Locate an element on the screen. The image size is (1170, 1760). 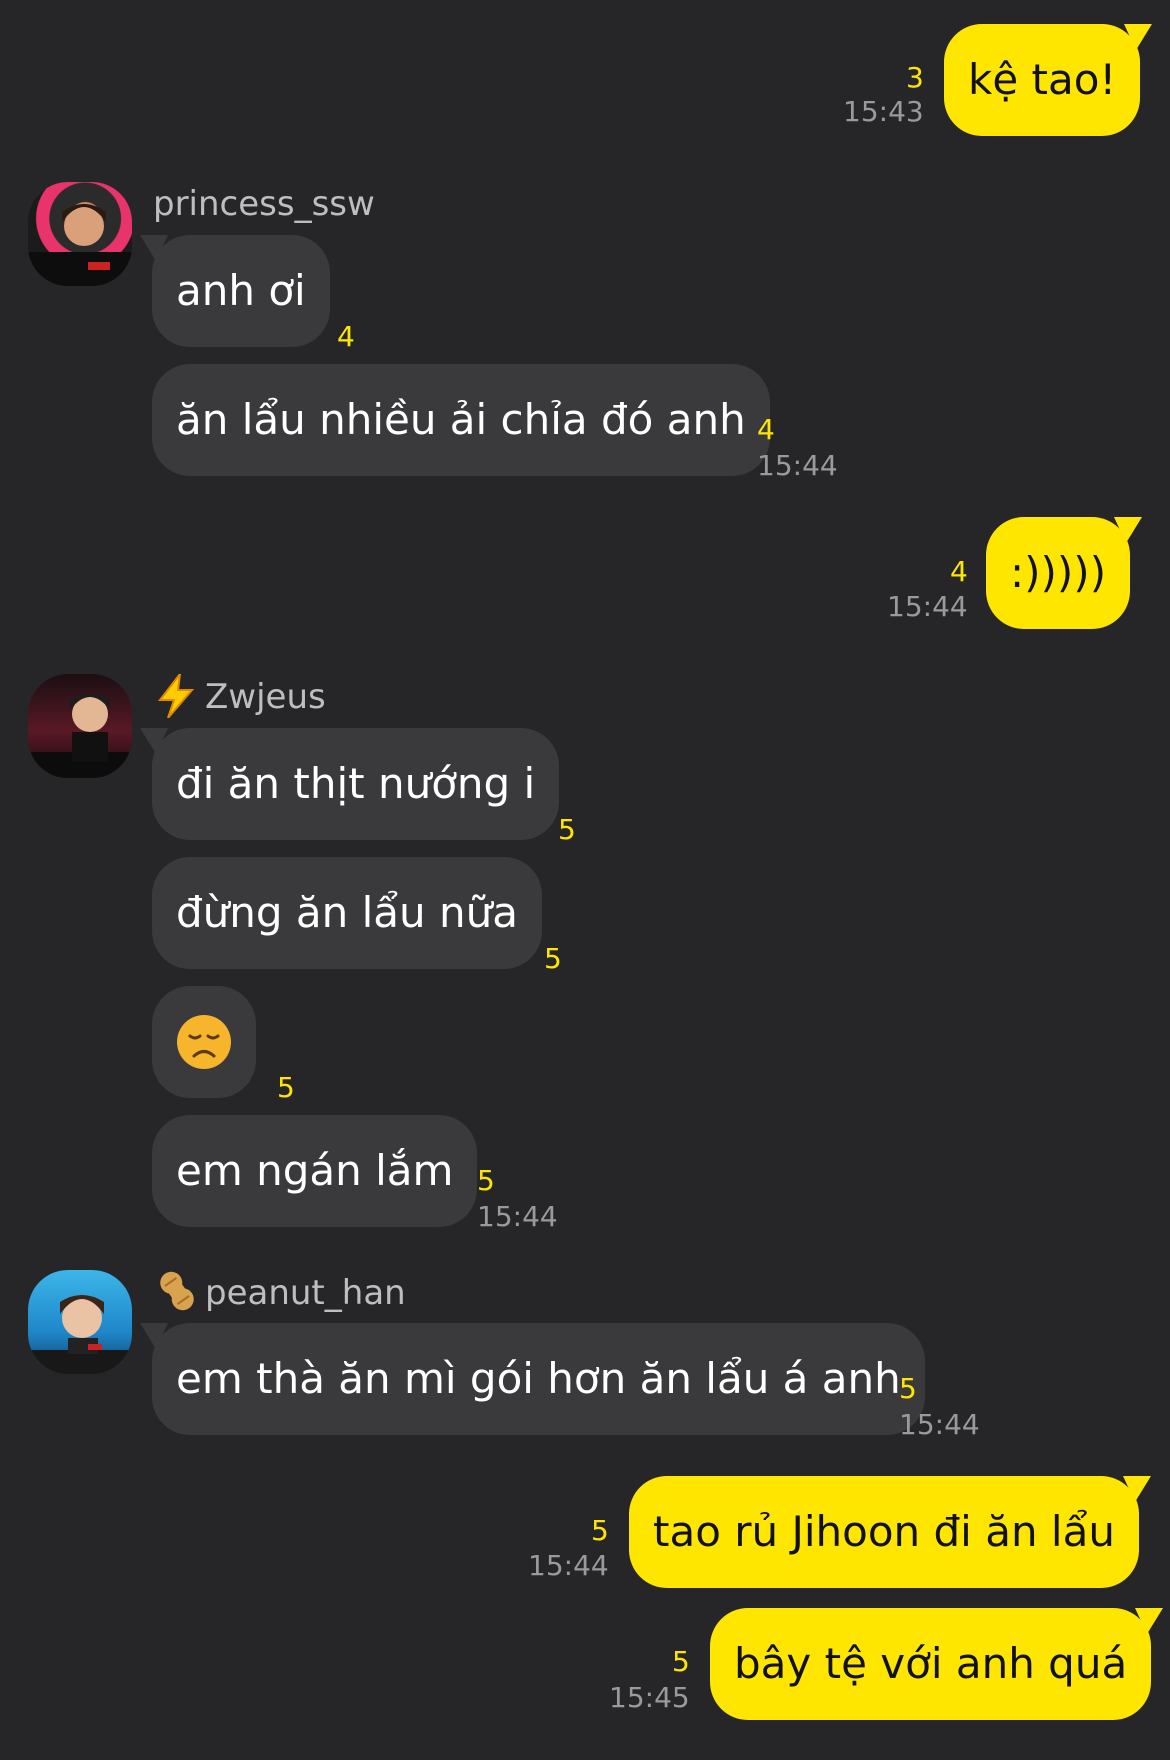
timestamp: 15:45 is located at coordinates (649, 1697).